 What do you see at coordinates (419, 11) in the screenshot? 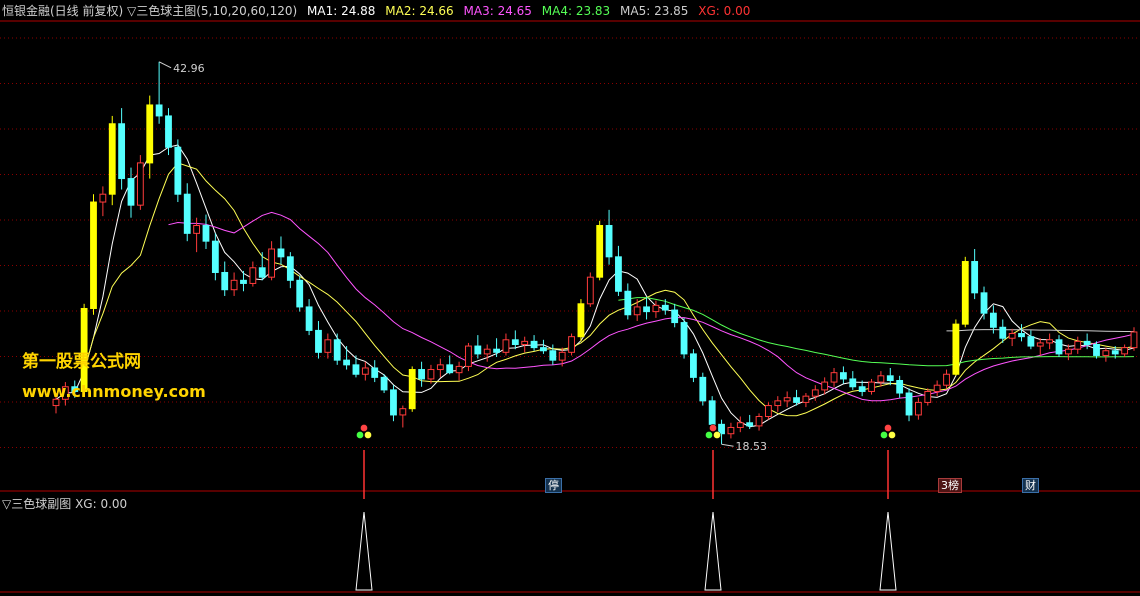
I see `ma2-label: MA2: 24.66` at bounding box center [419, 11].